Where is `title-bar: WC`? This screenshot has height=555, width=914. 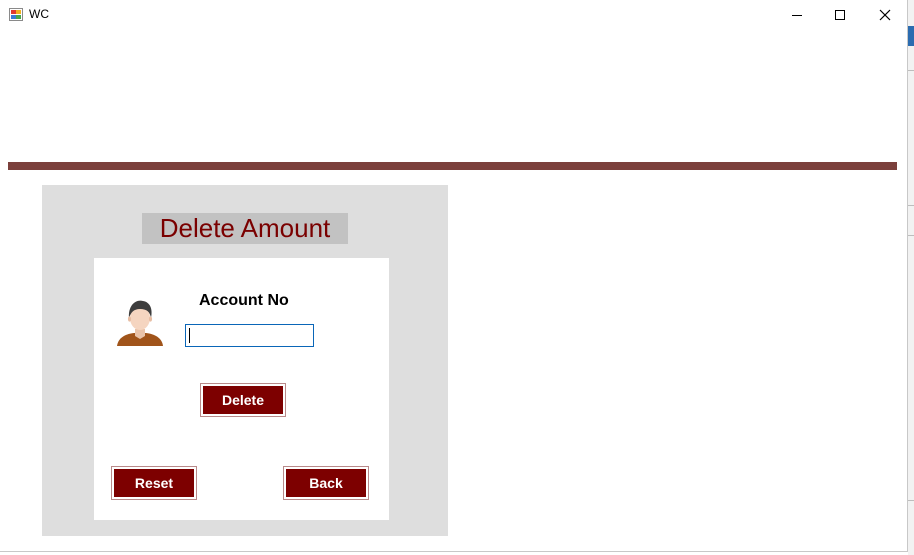
title-bar: WC is located at coordinates (454, 15).